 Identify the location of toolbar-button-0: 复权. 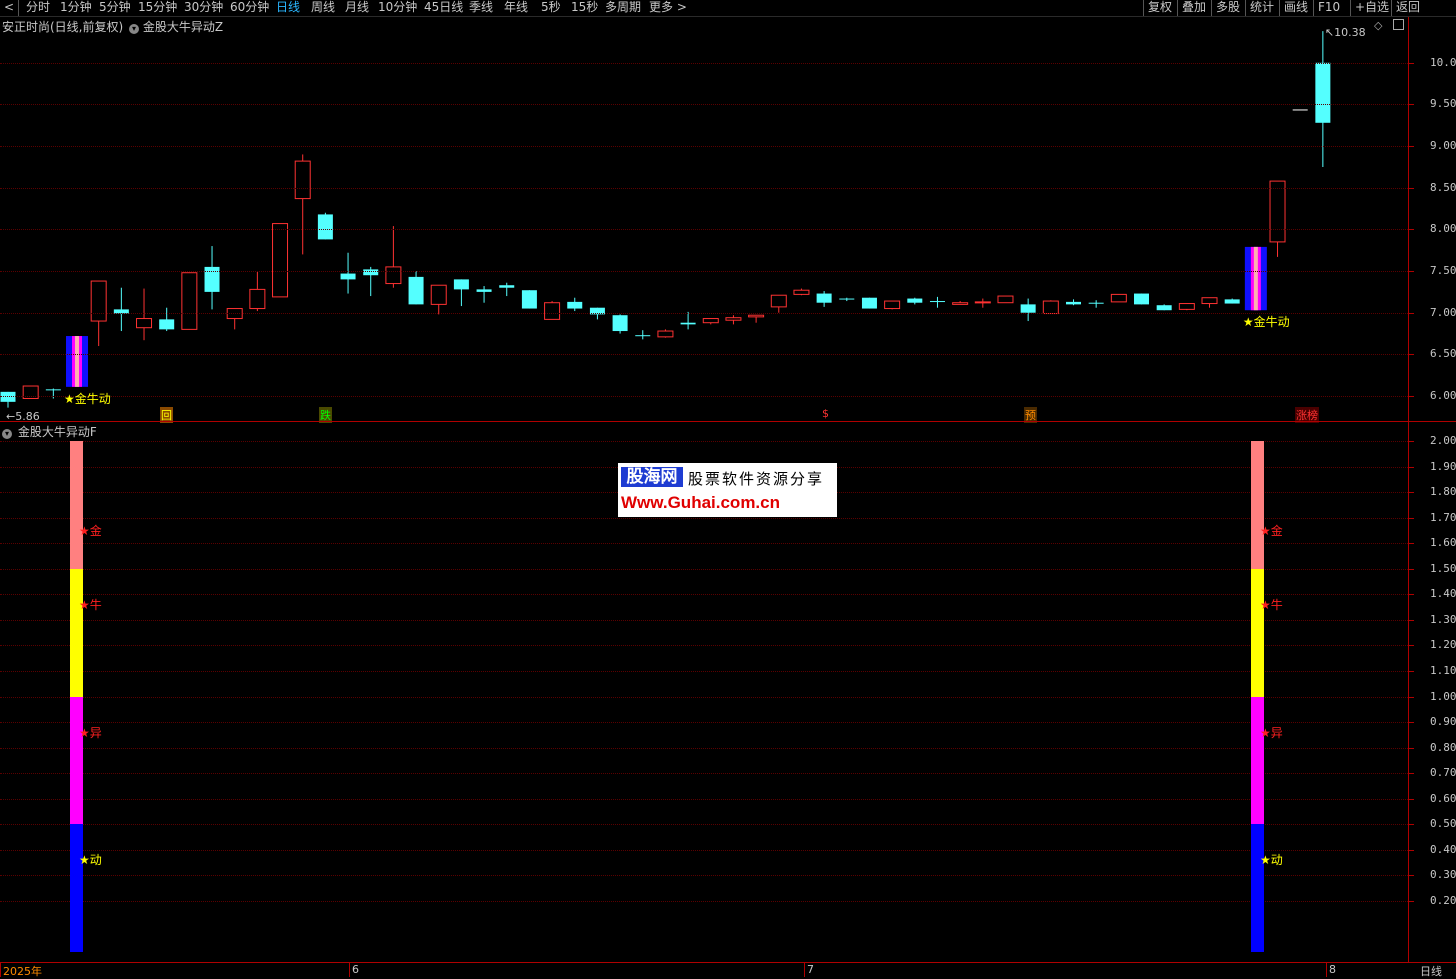
(1159, 8).